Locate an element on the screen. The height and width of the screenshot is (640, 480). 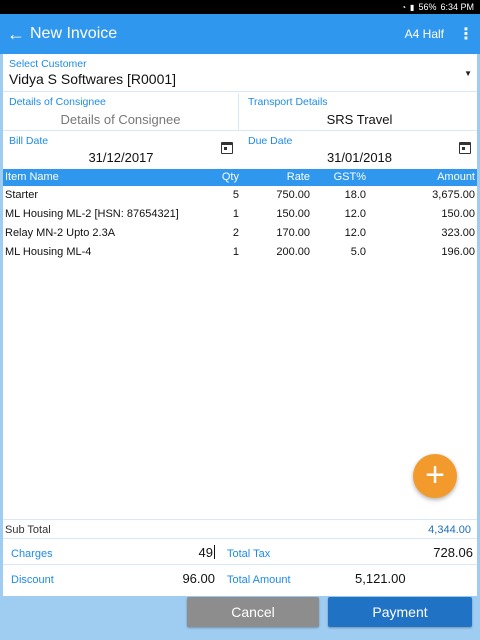
wifi-icon: ◔ is located at coordinates (404, 7).